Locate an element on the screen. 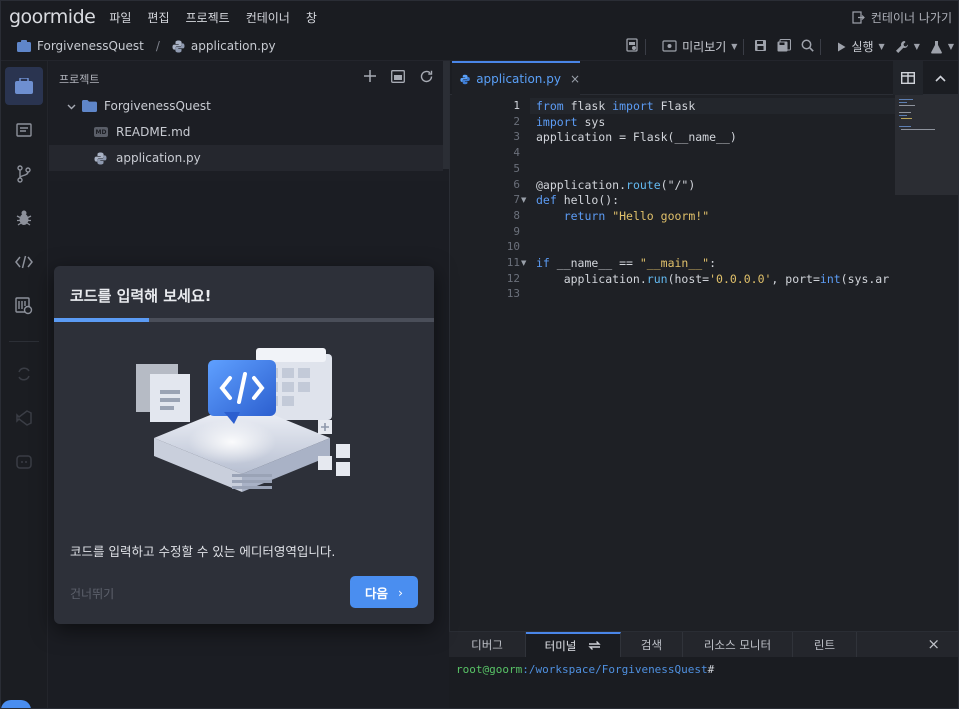  tools-dropdown: ▼ is located at coordinates (907, 47).